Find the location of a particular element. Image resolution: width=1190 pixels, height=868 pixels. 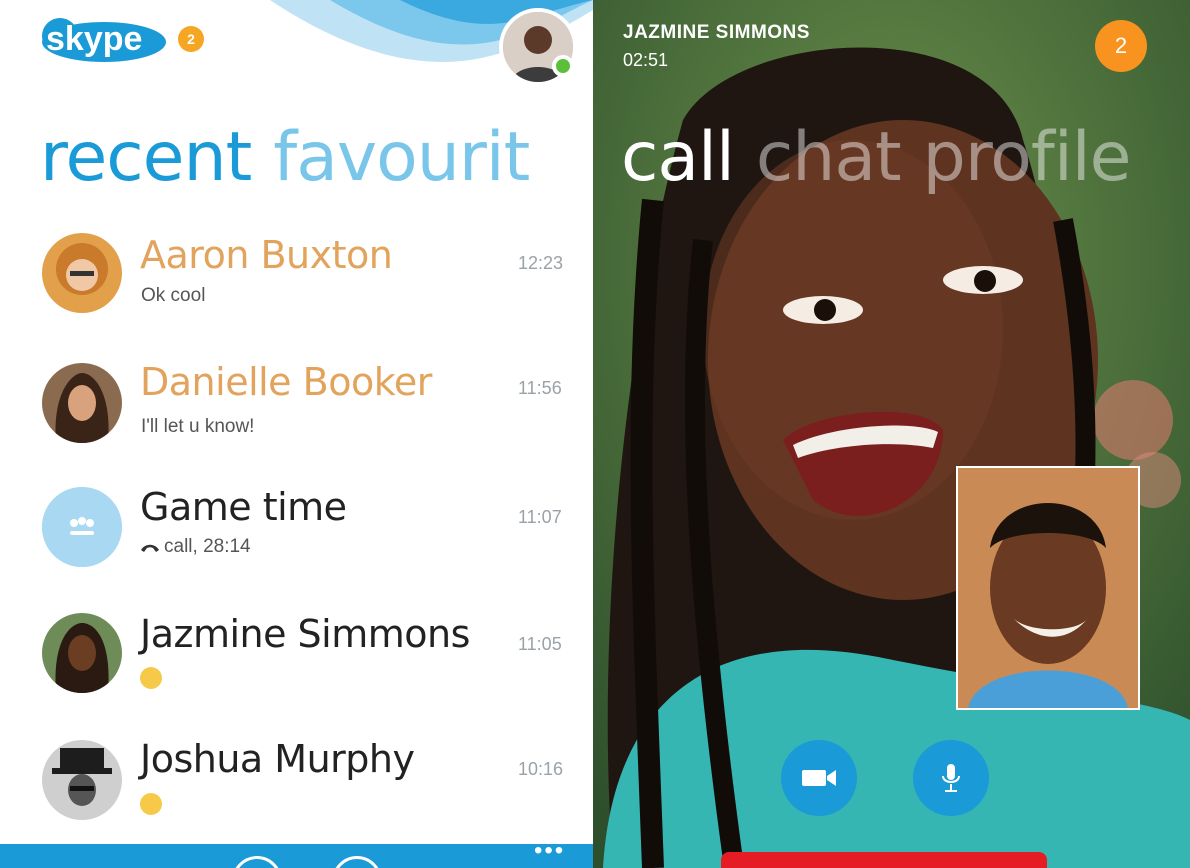

microphone-icon is located at coordinates (951, 778).